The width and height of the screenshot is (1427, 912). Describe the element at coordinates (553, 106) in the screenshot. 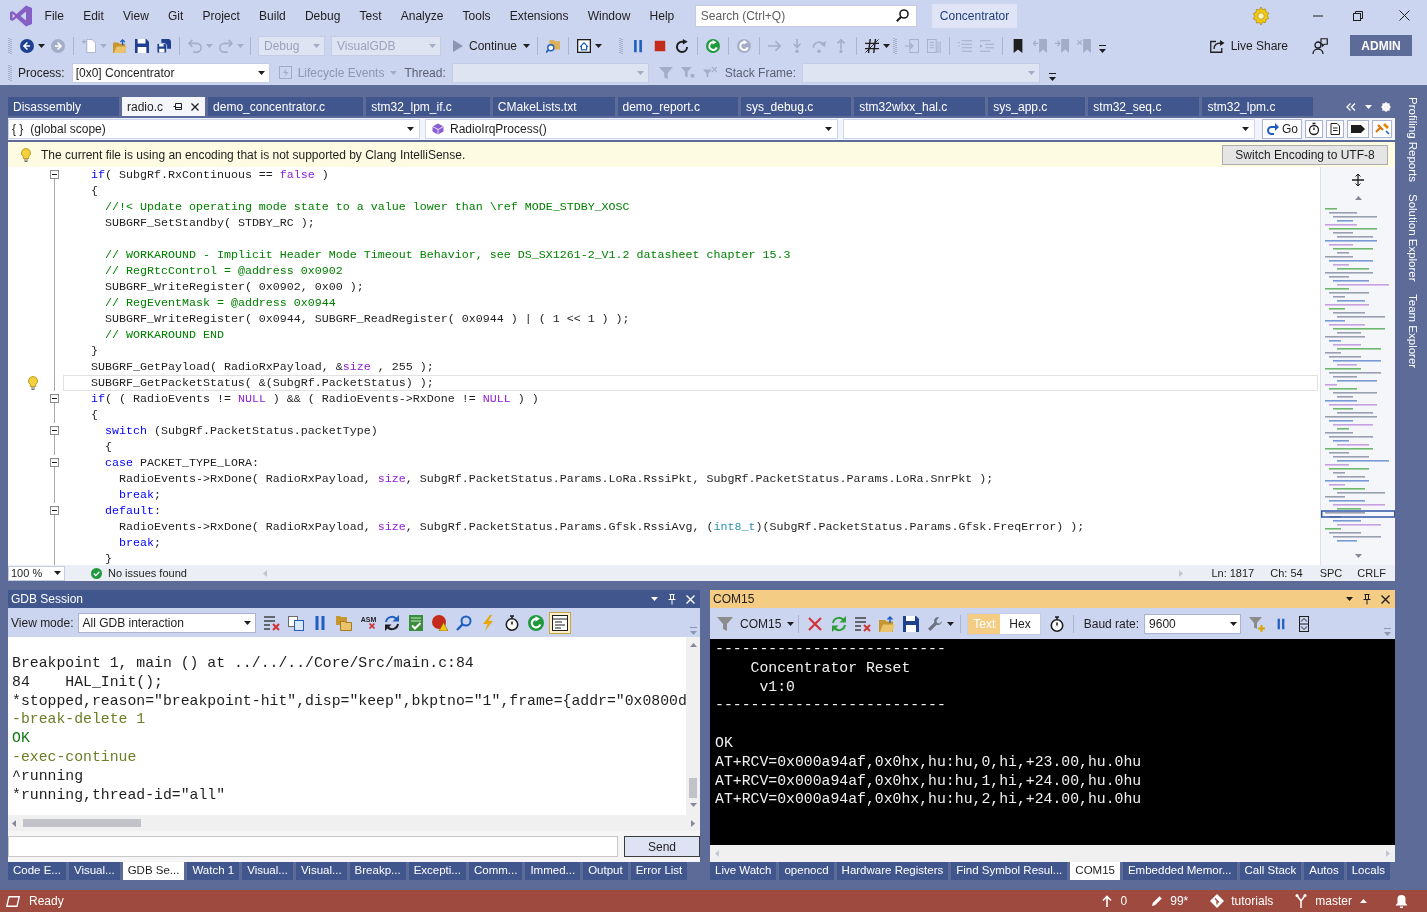

I see `document-tab: CMakeLists.txt` at that location.